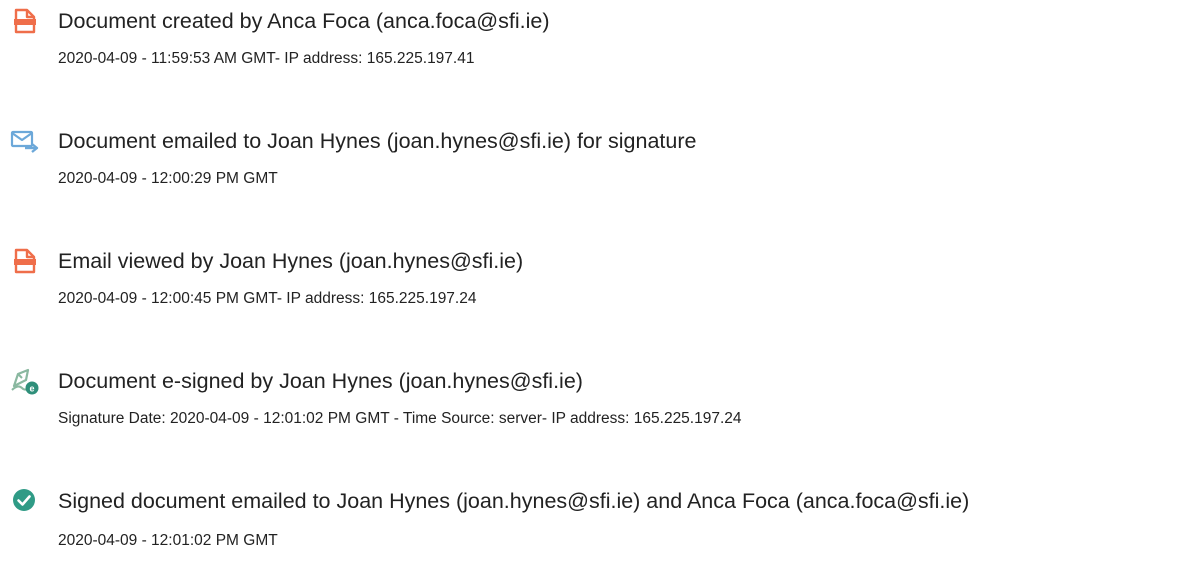 This screenshot has width=1191, height=586. Describe the element at coordinates (31, 389) in the screenshot. I see `svg-text: e` at that location.